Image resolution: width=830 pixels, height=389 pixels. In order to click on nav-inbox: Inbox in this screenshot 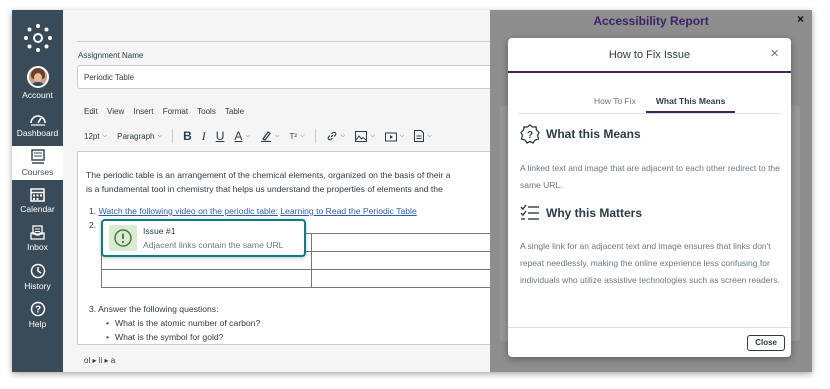, I will do `click(37, 240)`.